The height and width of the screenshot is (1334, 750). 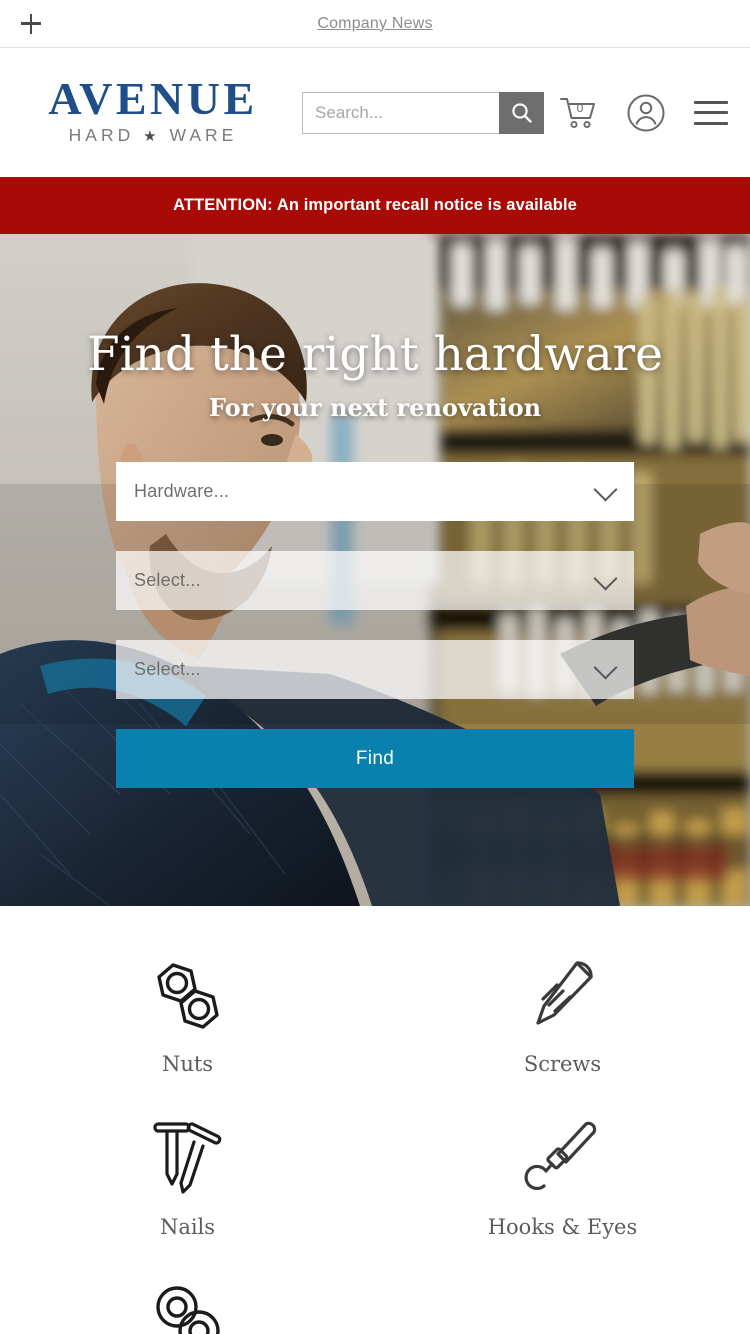 What do you see at coordinates (188, 1157) in the screenshot?
I see `nails-icon` at bounding box center [188, 1157].